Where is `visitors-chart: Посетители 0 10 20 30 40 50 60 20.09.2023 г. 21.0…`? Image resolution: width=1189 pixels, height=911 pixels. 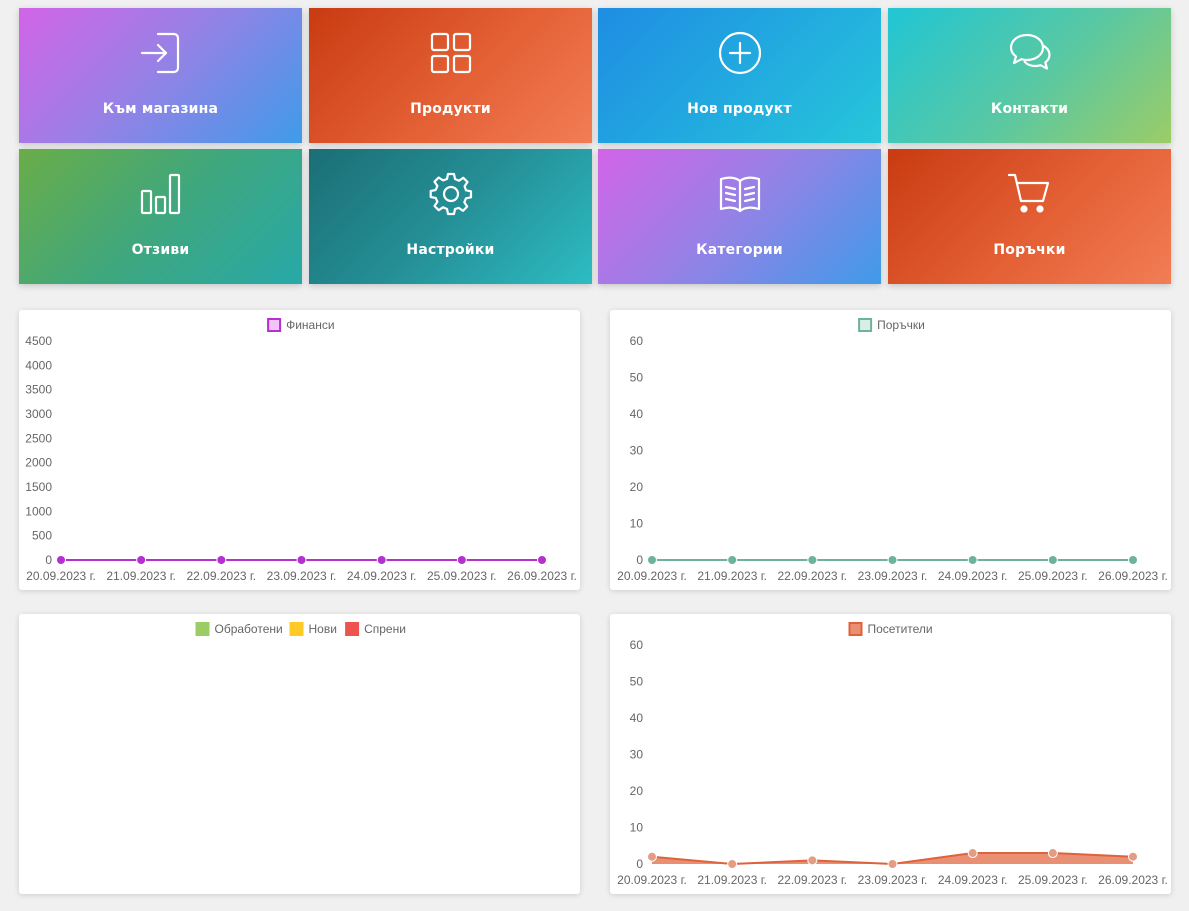
visitors-chart: Посетители 0 10 20 30 40 50 60 20.09.2023 г. 21.0… is located at coordinates (892, 754).